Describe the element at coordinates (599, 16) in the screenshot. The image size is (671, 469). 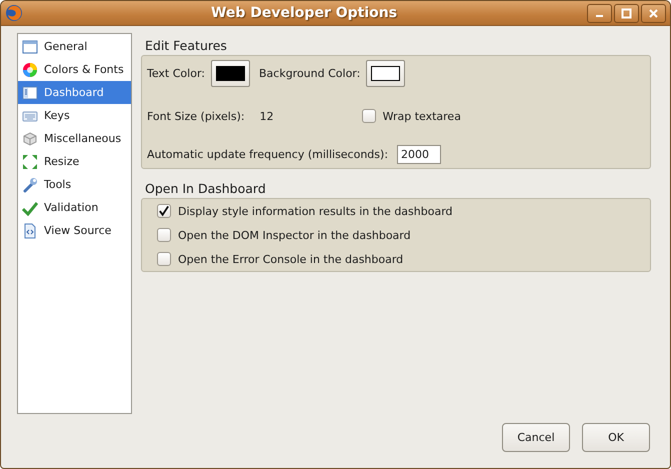
I see `minimize-icon` at that location.